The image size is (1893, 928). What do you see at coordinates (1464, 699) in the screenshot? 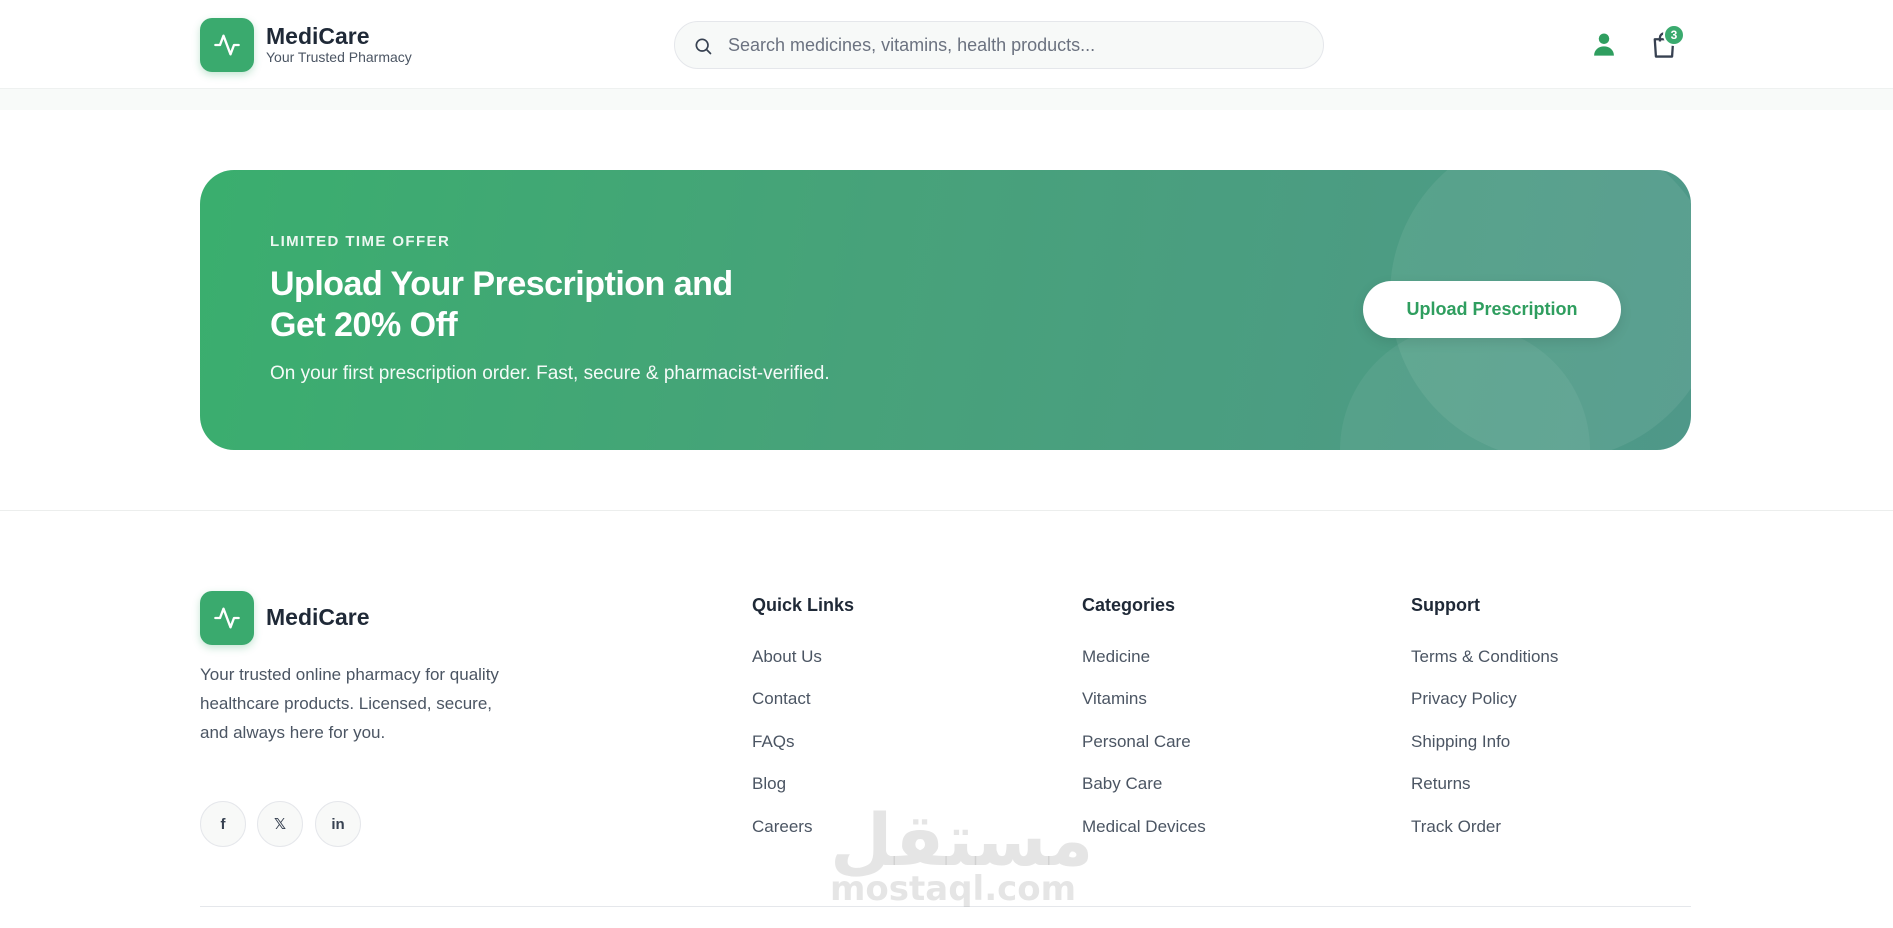
I see `footer-link-privacy-policy: Privacy Policy` at bounding box center [1464, 699].